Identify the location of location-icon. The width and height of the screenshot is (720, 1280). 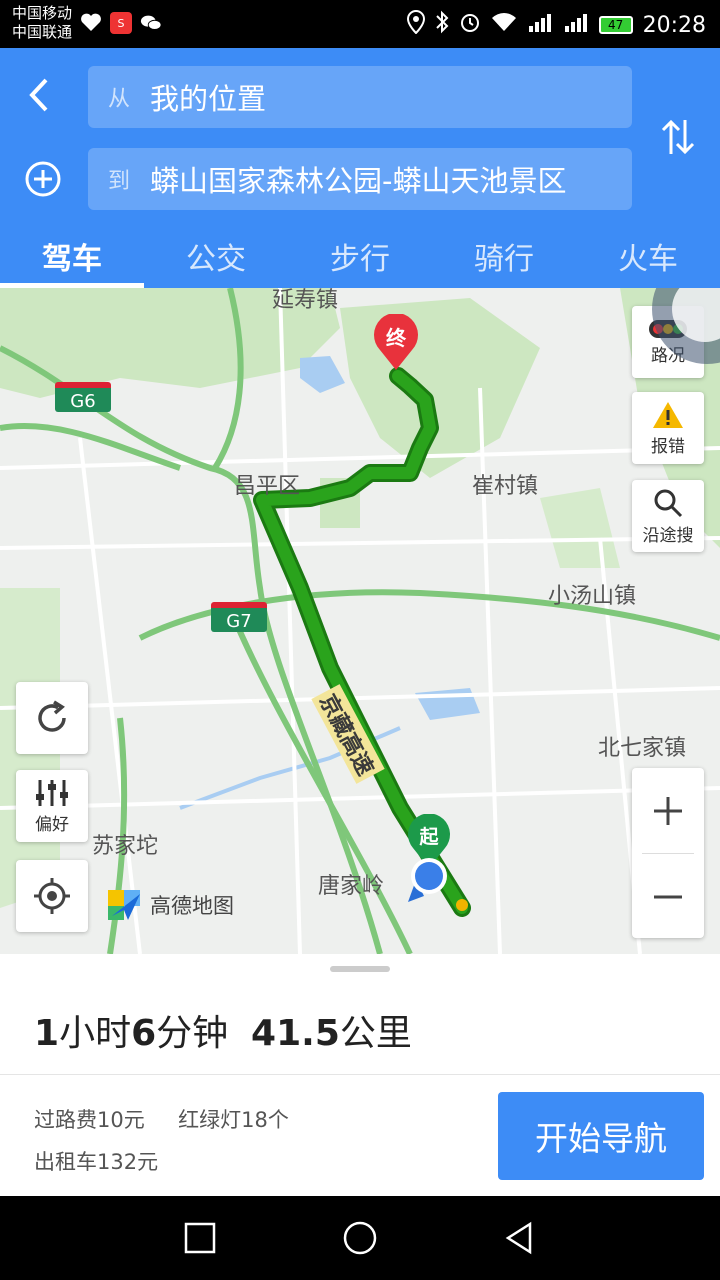
(415, 24).